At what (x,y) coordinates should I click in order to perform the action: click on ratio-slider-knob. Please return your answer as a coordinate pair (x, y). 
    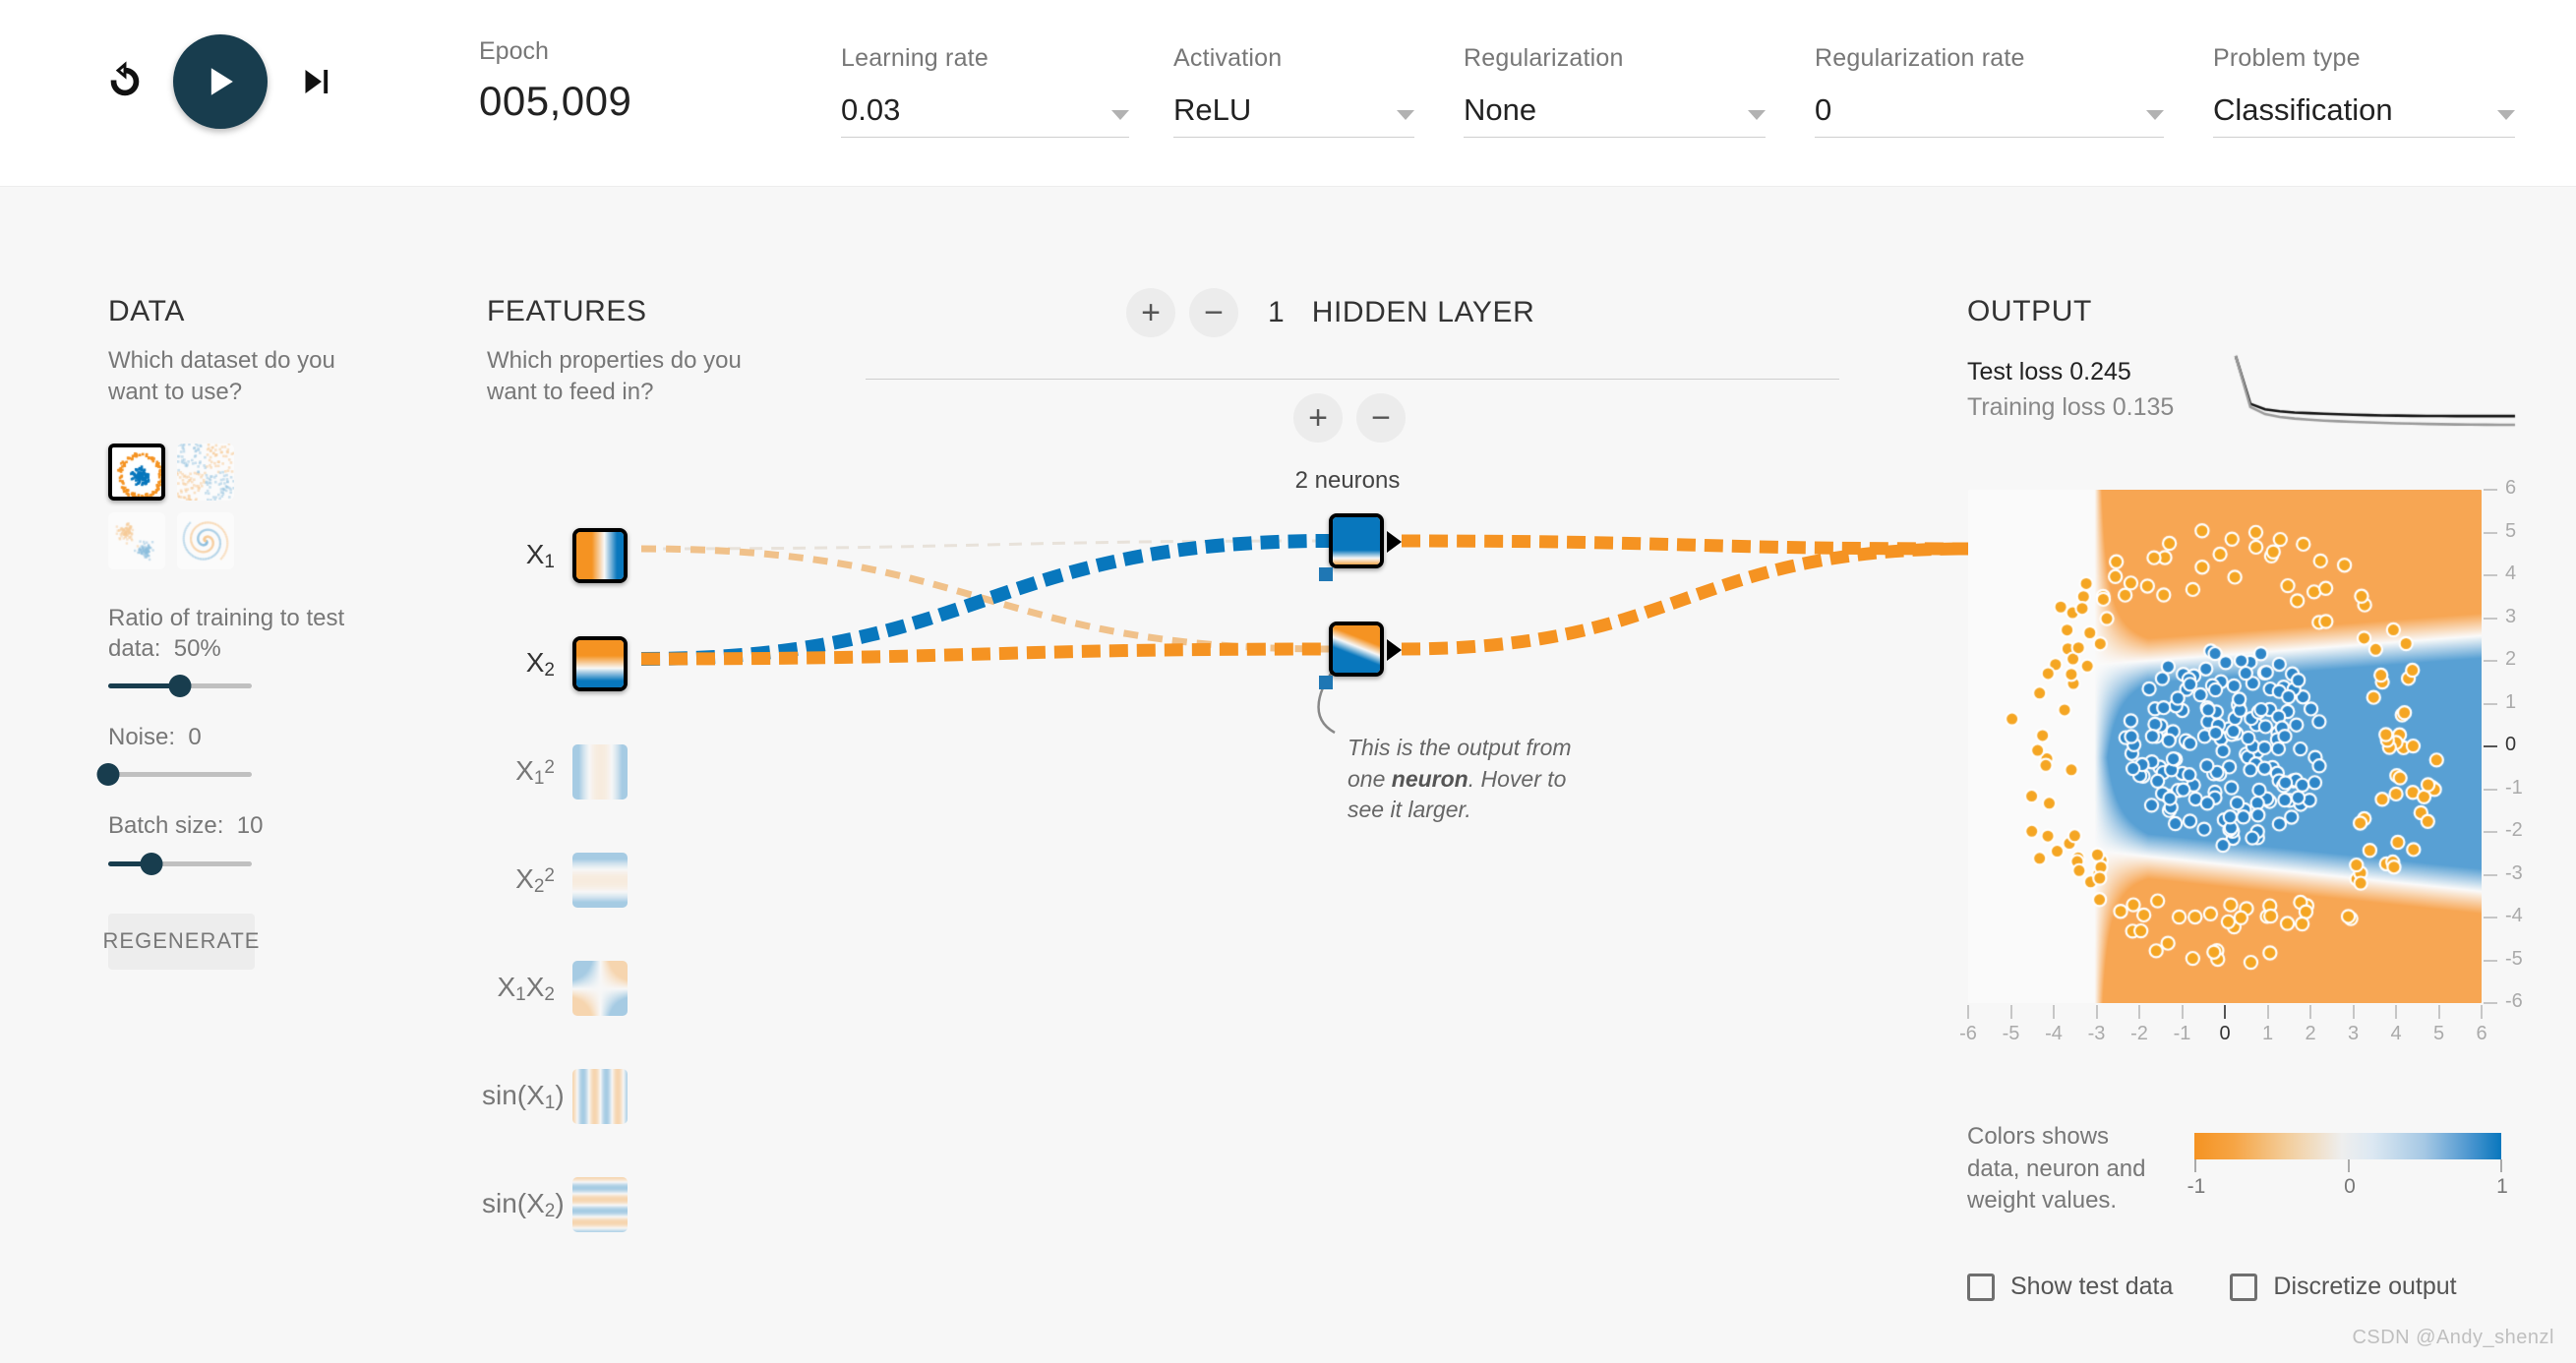
    Looking at the image, I should click on (180, 686).